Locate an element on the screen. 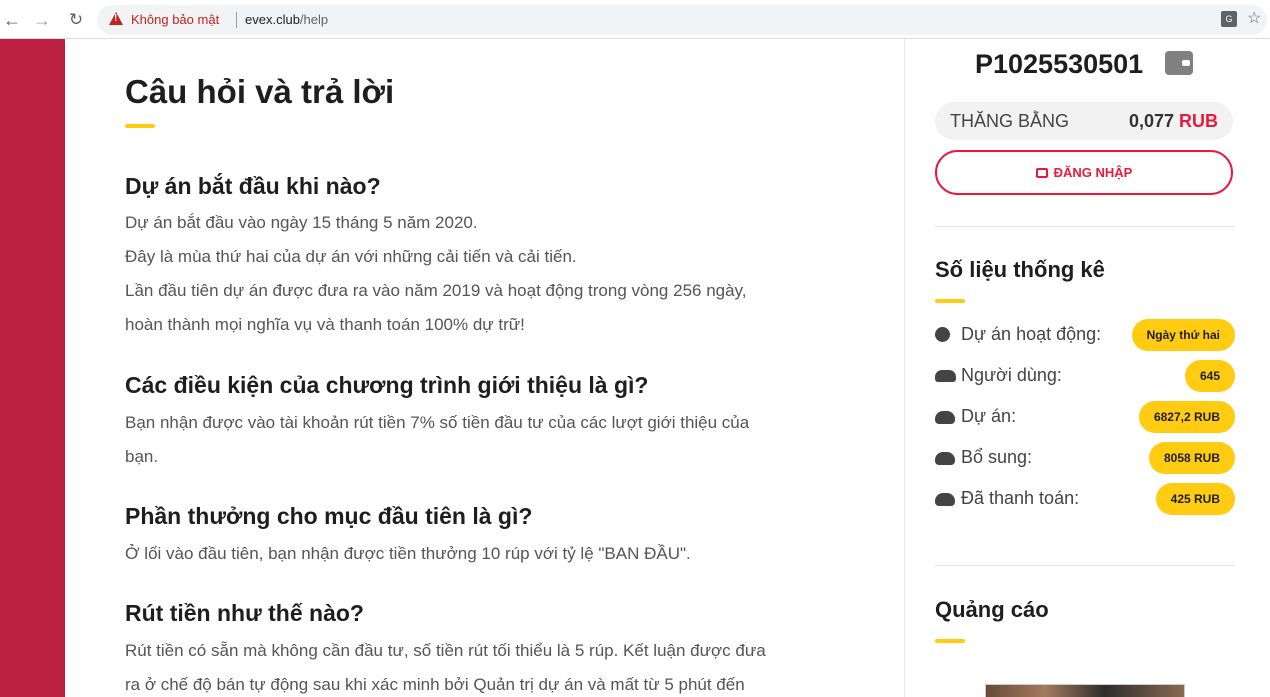 Image resolution: width=1270 pixels, height=697 pixels. stat-row-paid: Đã thanh toán: 425 RUB is located at coordinates (1085, 499).